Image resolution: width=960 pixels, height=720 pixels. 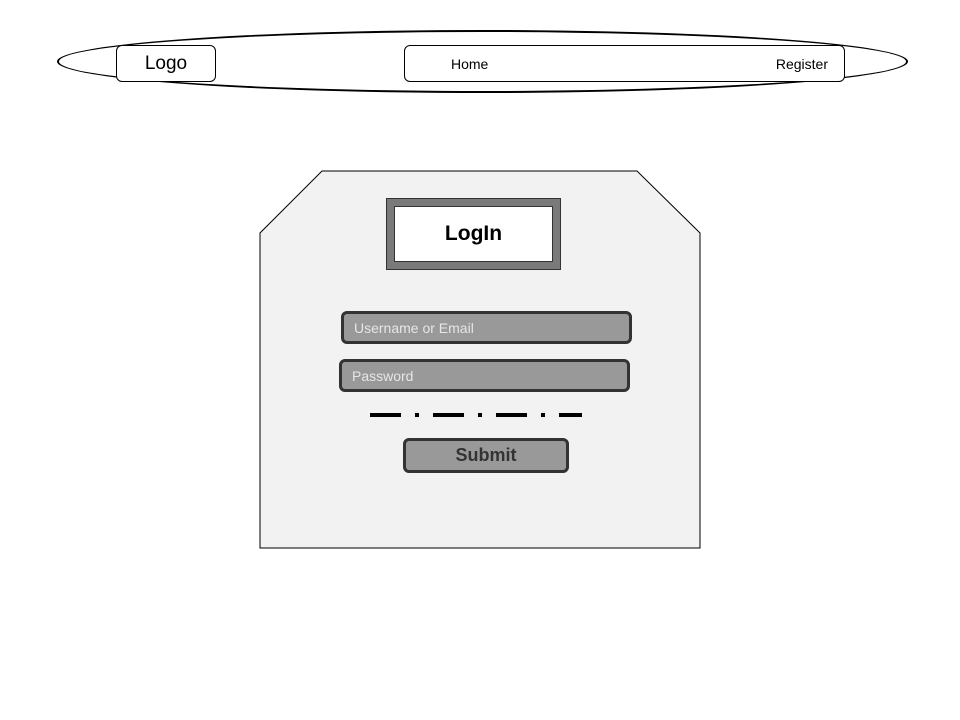 I want to click on login-title-frame: LogIn, so click(x=473, y=234).